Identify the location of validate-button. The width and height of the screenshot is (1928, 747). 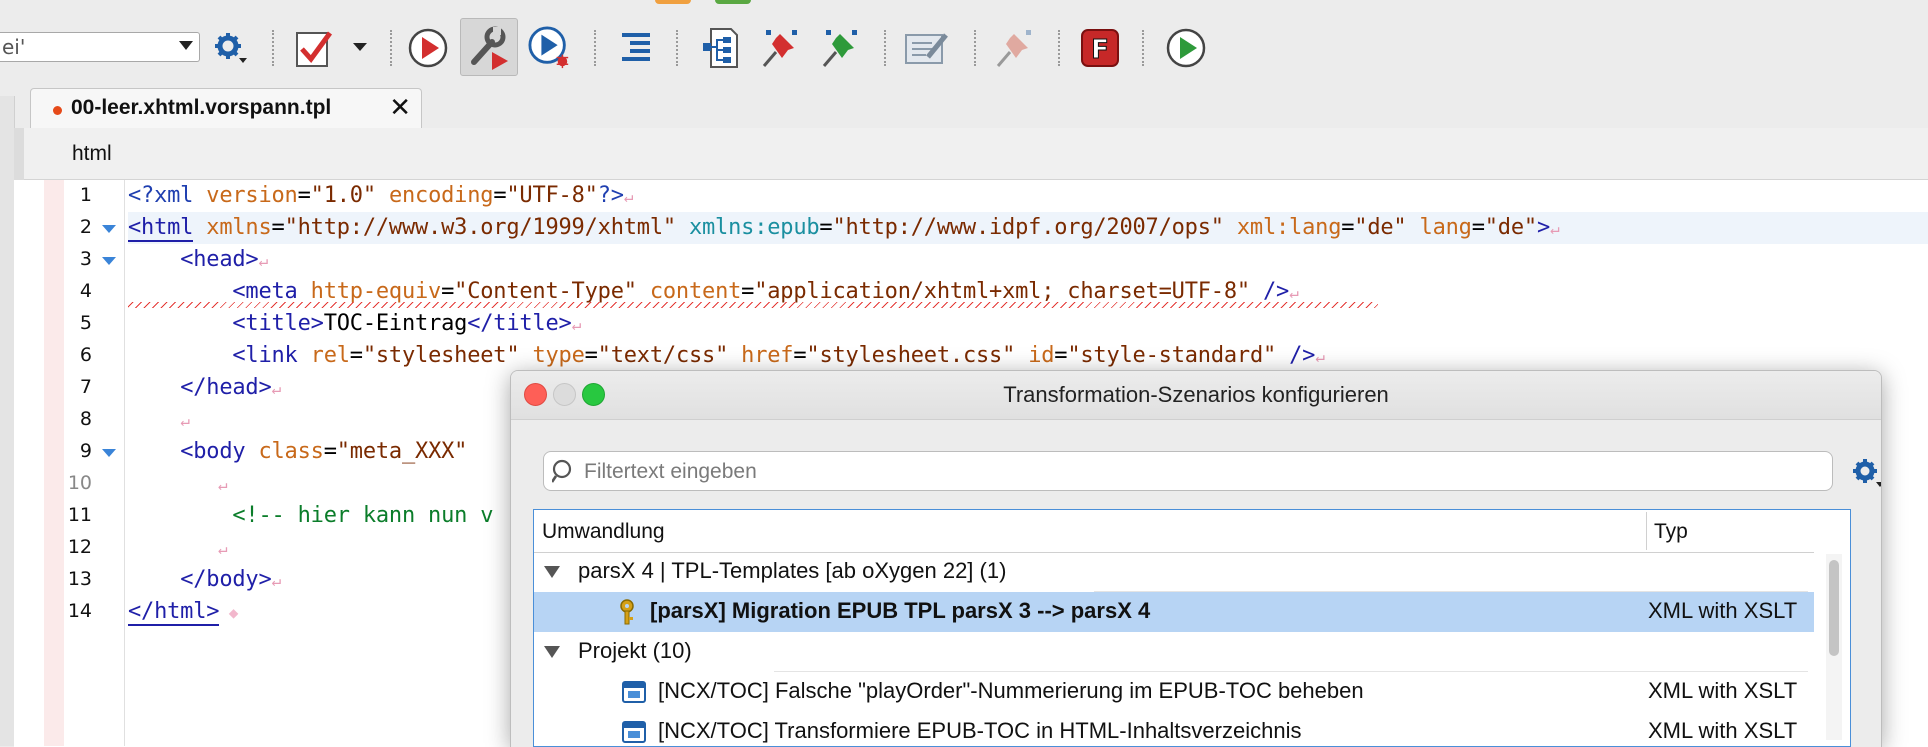
(314, 48).